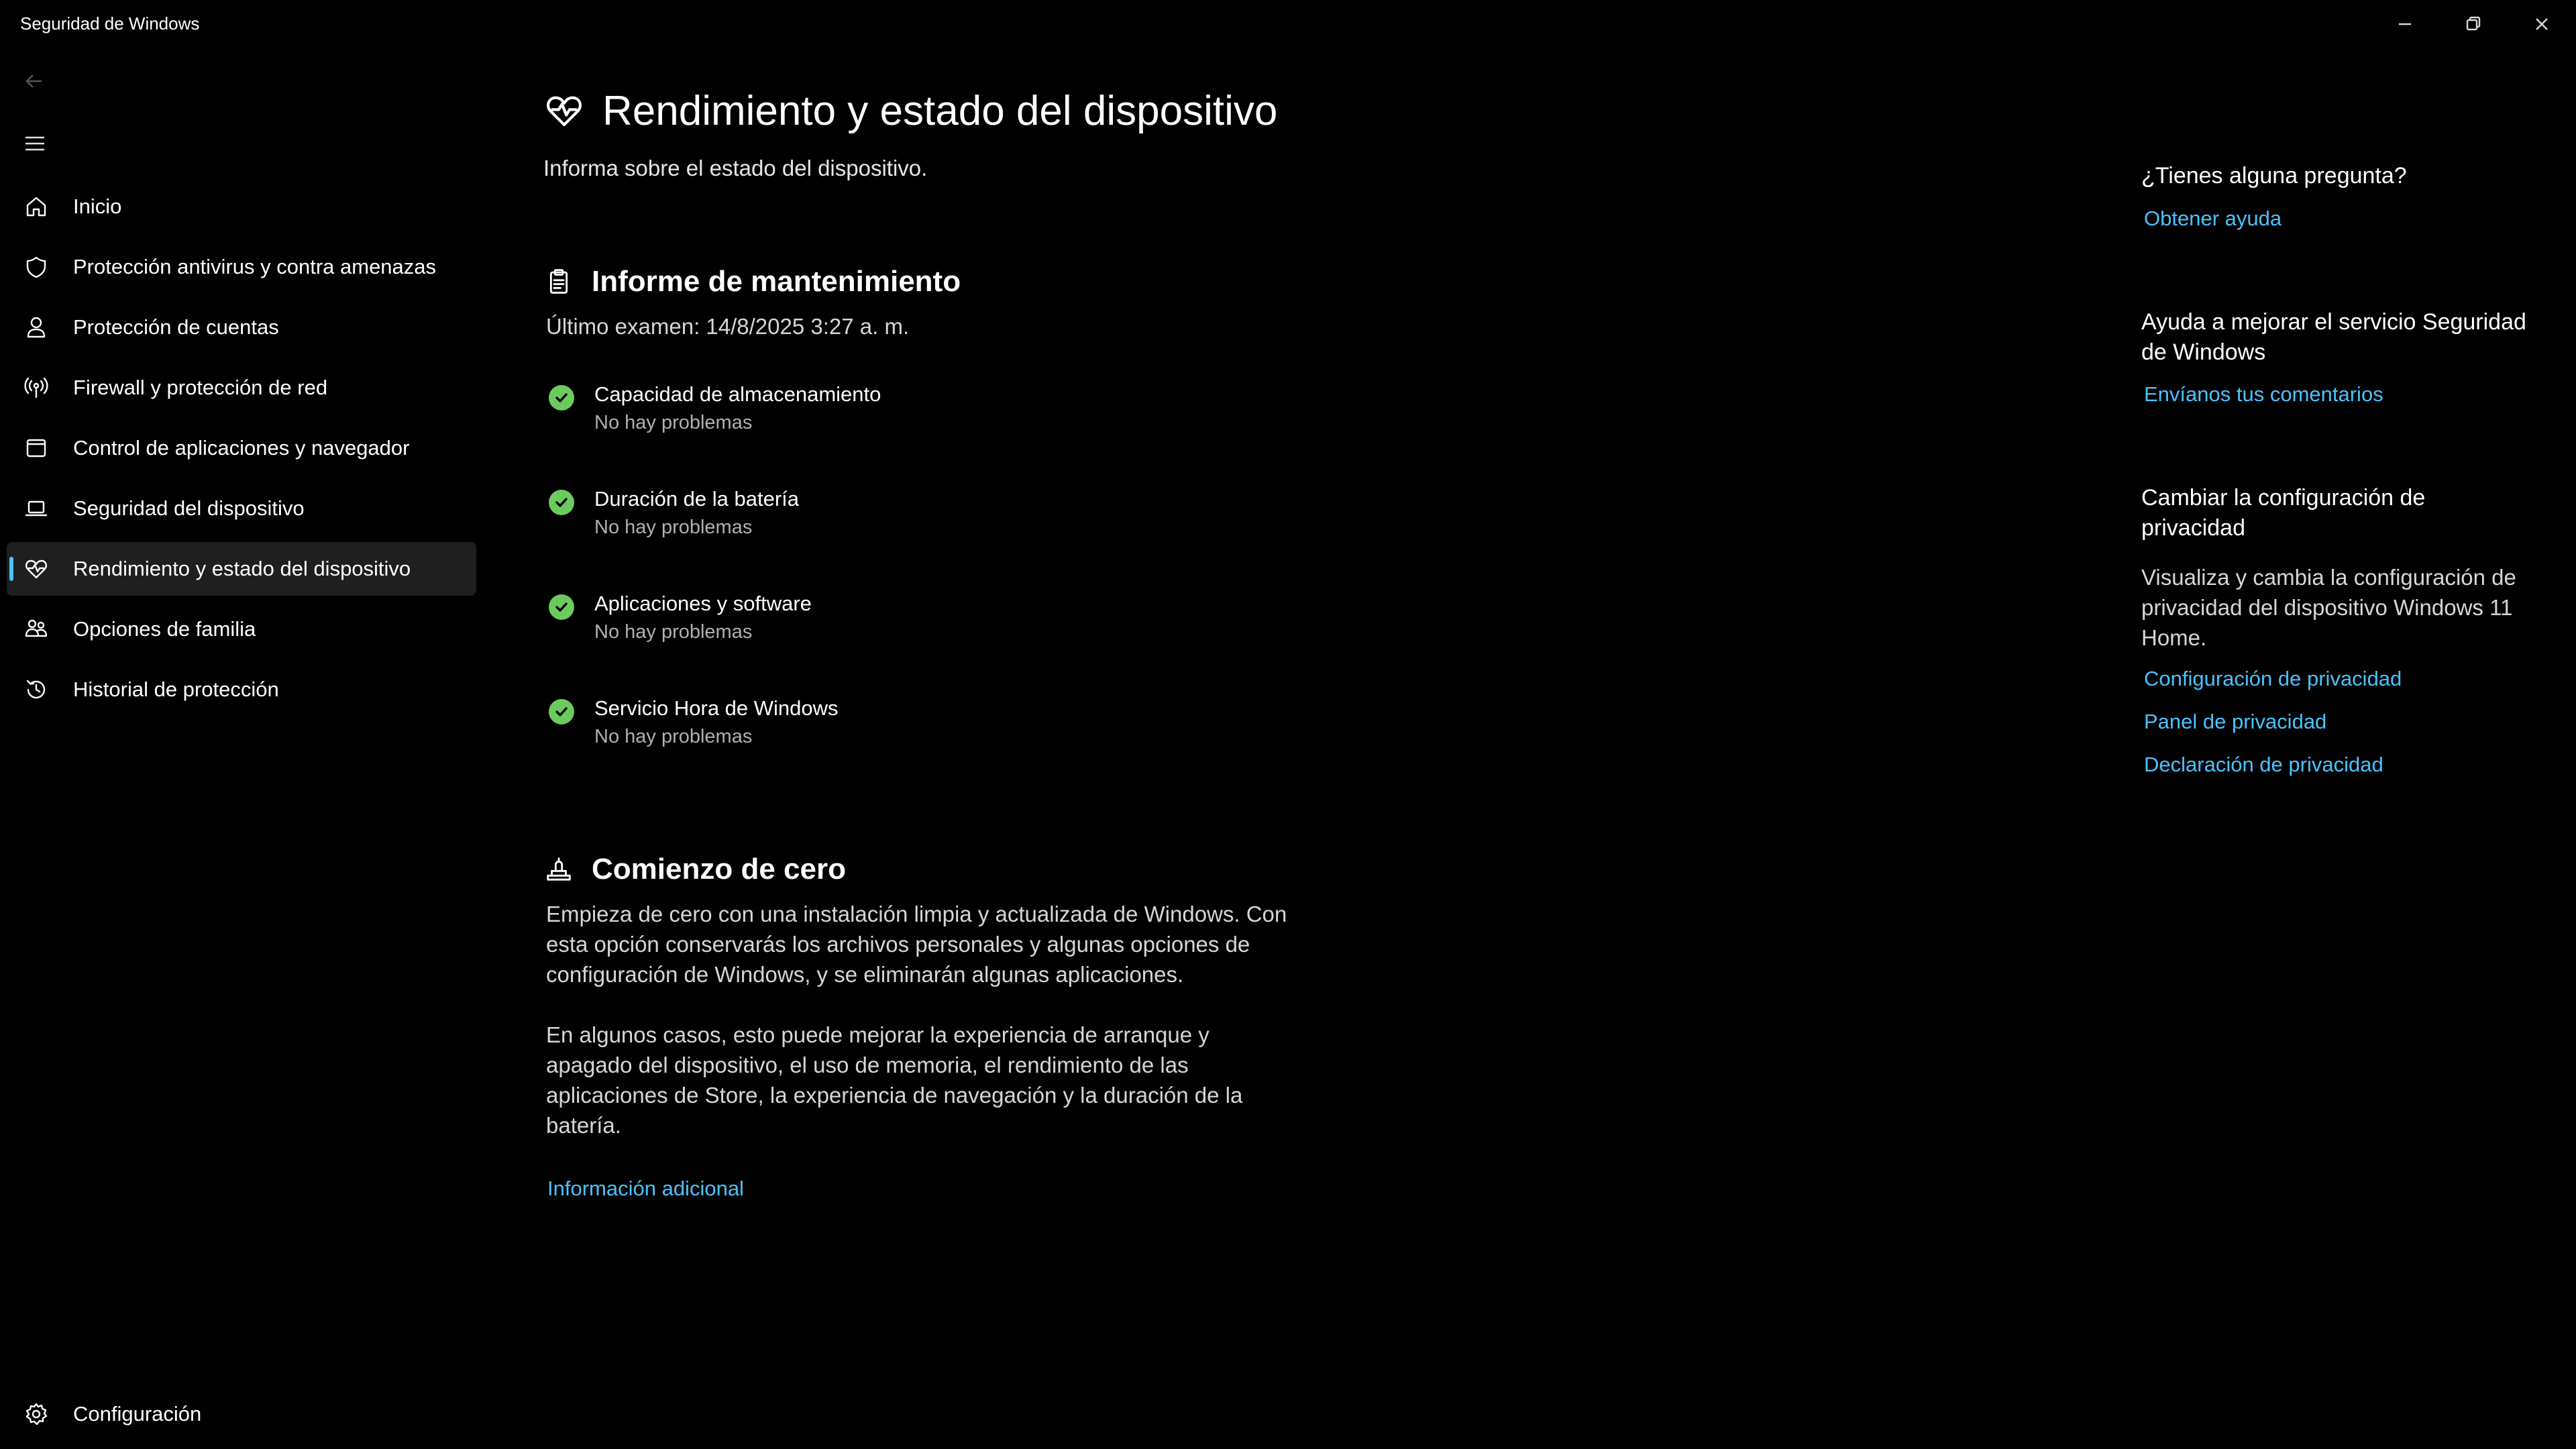 This screenshot has width=2576, height=1449. I want to click on close-icon, so click(2542, 24).